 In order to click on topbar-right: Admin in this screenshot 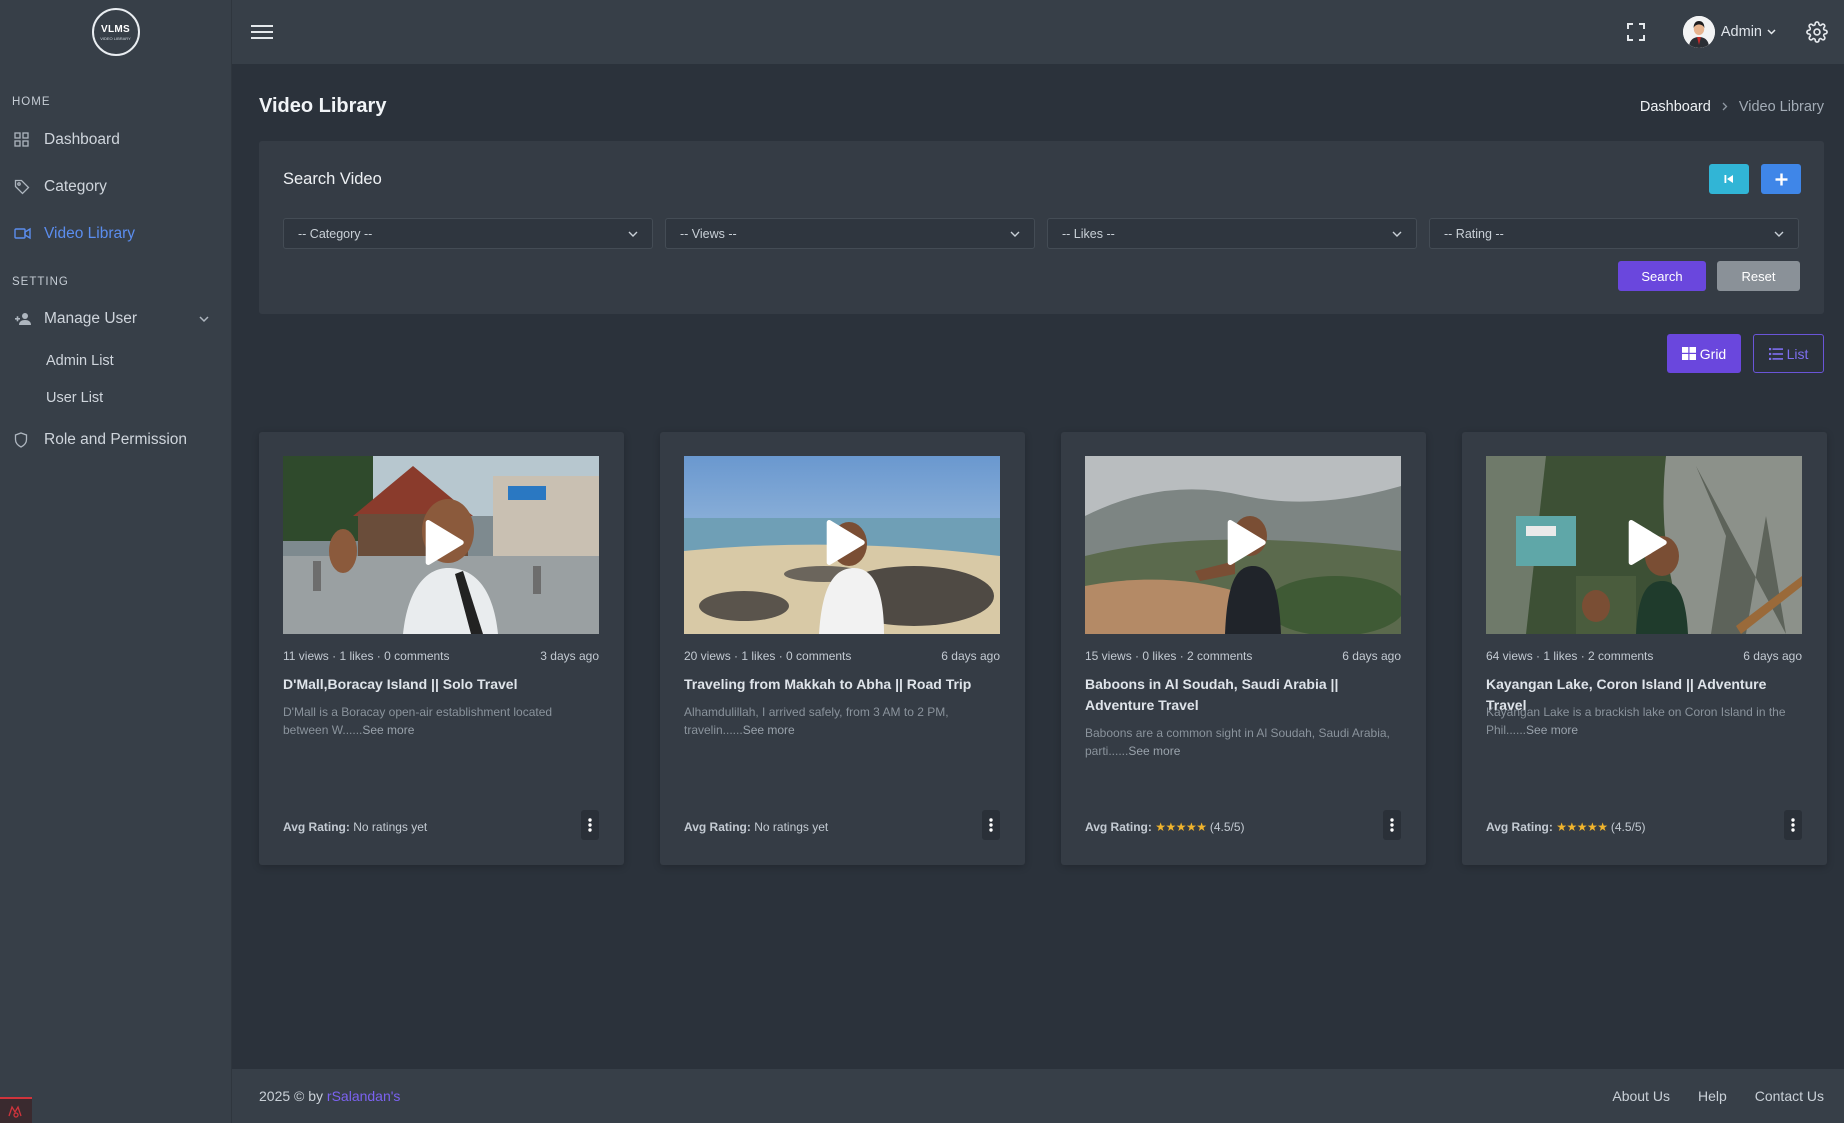, I will do `click(1735, 32)`.